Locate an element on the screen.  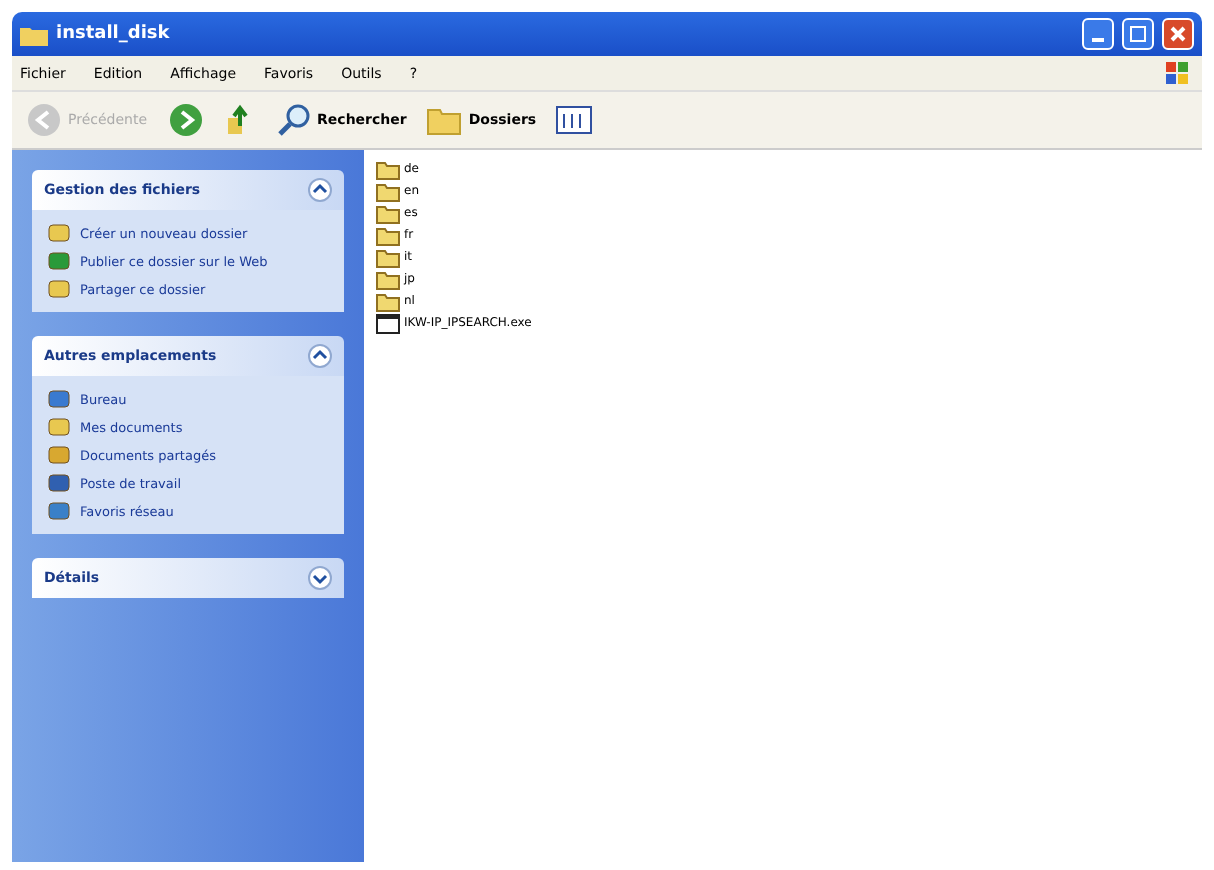
program-icon is located at coordinates (388, 323).